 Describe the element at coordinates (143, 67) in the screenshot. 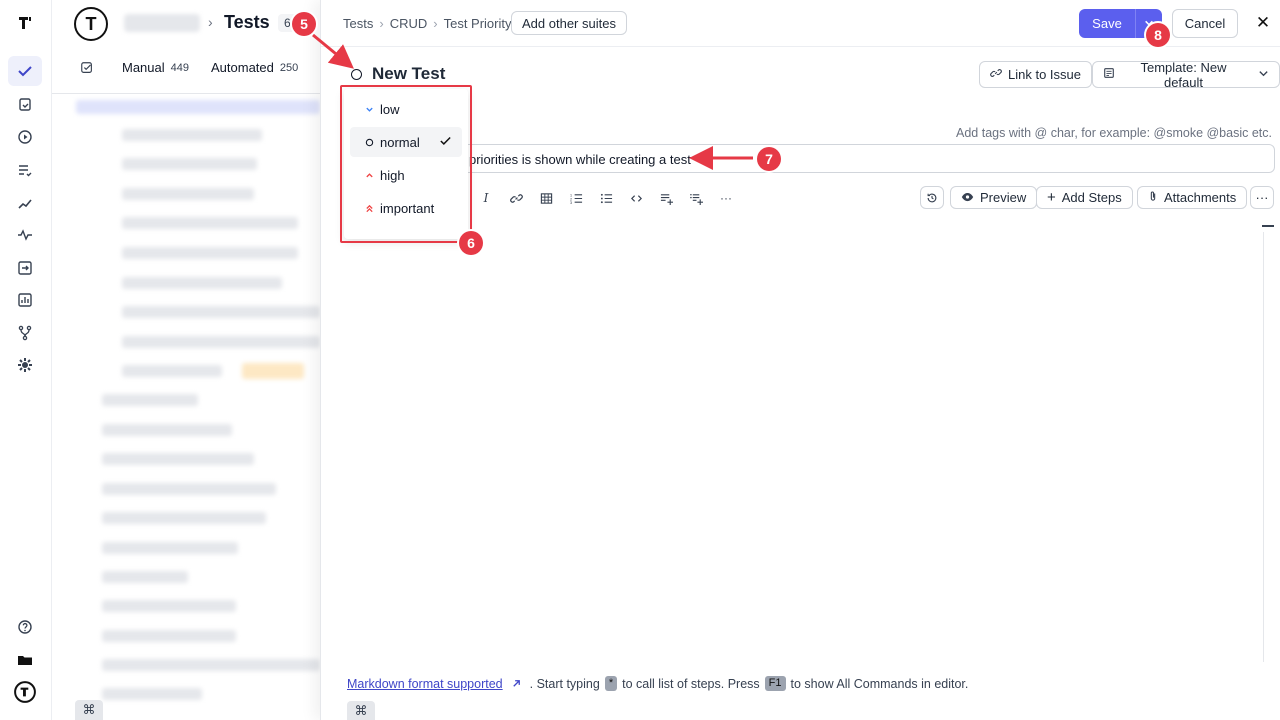

I see `tab-manual-label: Manual` at that location.